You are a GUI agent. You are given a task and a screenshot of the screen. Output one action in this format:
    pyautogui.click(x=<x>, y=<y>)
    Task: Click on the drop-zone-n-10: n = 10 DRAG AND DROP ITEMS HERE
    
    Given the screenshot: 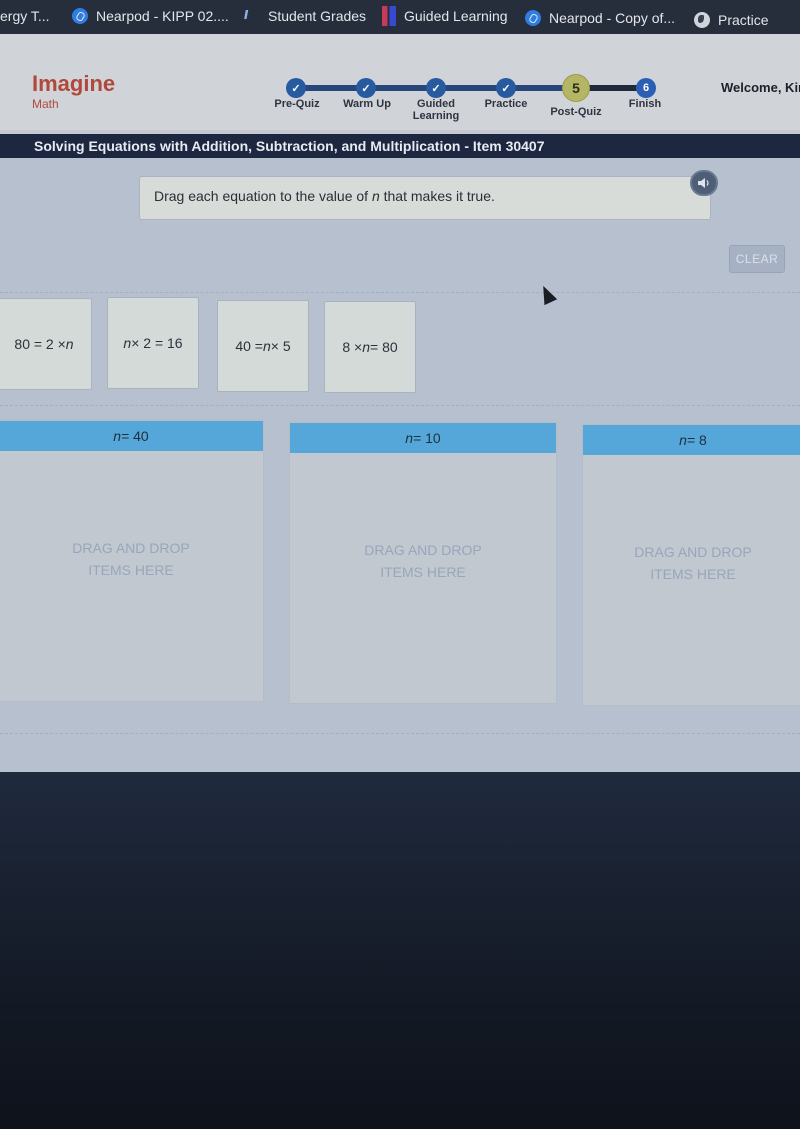 What is the action you would take?
    pyautogui.click(x=423, y=563)
    